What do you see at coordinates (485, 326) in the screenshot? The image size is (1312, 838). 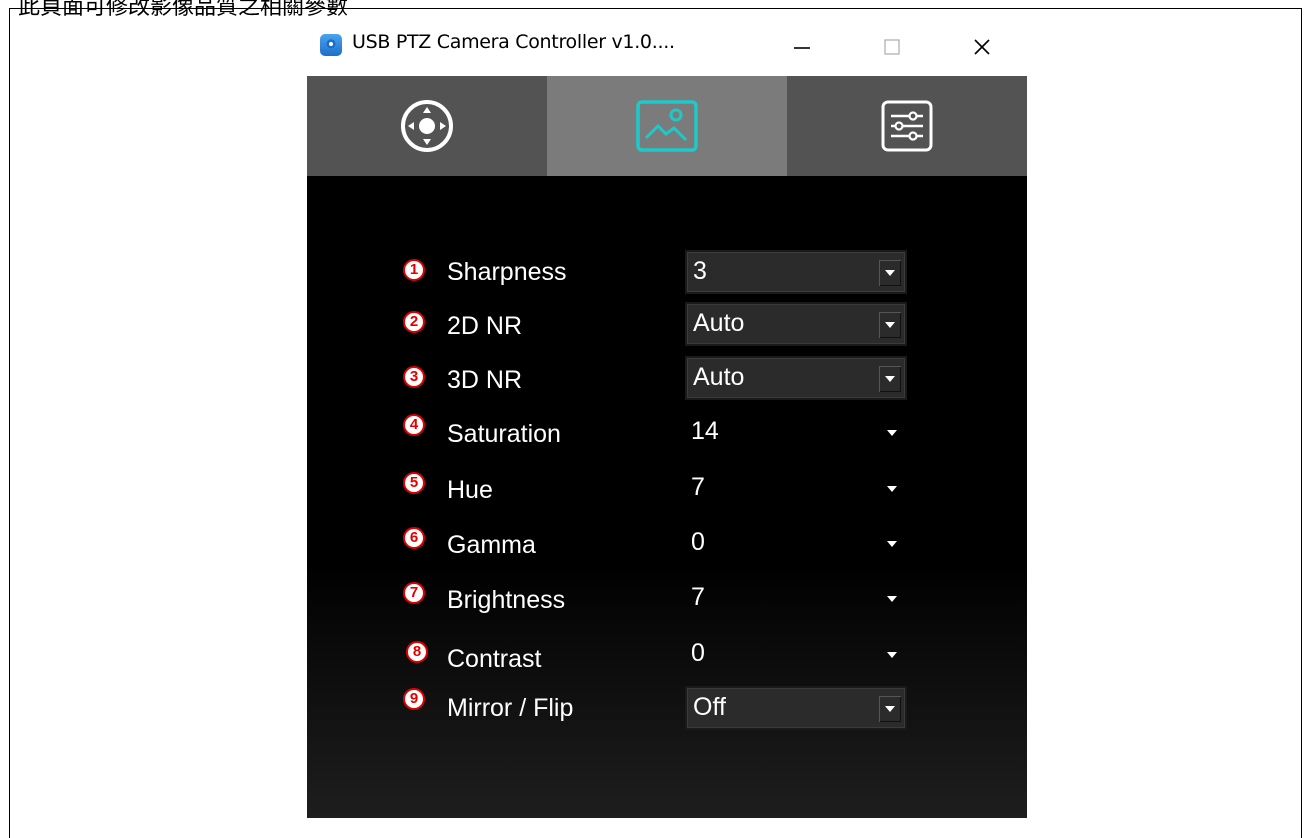 I see `setting-label: 2D NR` at bounding box center [485, 326].